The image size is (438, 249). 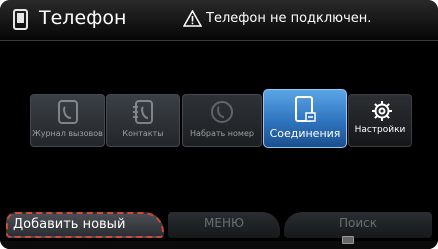 I want to click on tile-dial-number: Набрать номер, so click(x=222, y=120).